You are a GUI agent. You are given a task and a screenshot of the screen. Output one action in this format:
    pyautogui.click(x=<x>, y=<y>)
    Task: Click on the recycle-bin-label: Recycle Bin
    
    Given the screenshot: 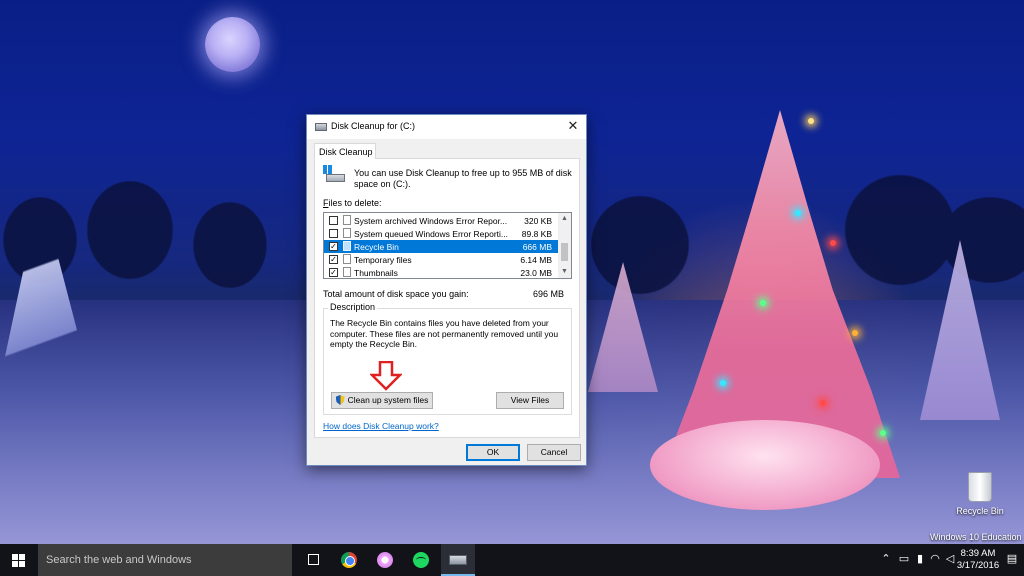 What is the action you would take?
    pyautogui.click(x=980, y=511)
    